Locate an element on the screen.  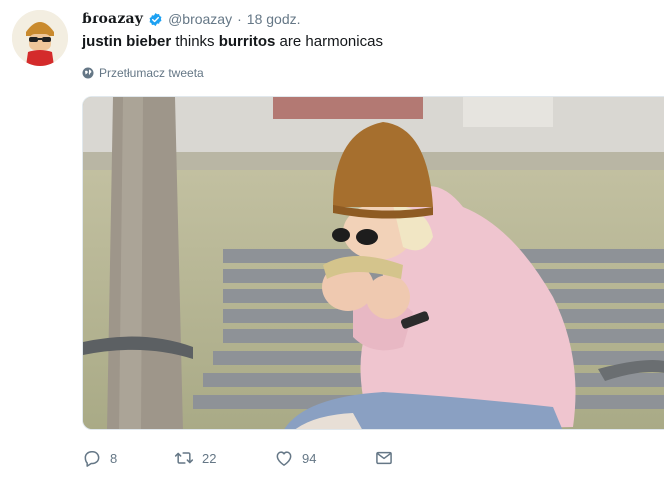
tweet-actions: 8 22 94 is located at coordinates (238, 458).